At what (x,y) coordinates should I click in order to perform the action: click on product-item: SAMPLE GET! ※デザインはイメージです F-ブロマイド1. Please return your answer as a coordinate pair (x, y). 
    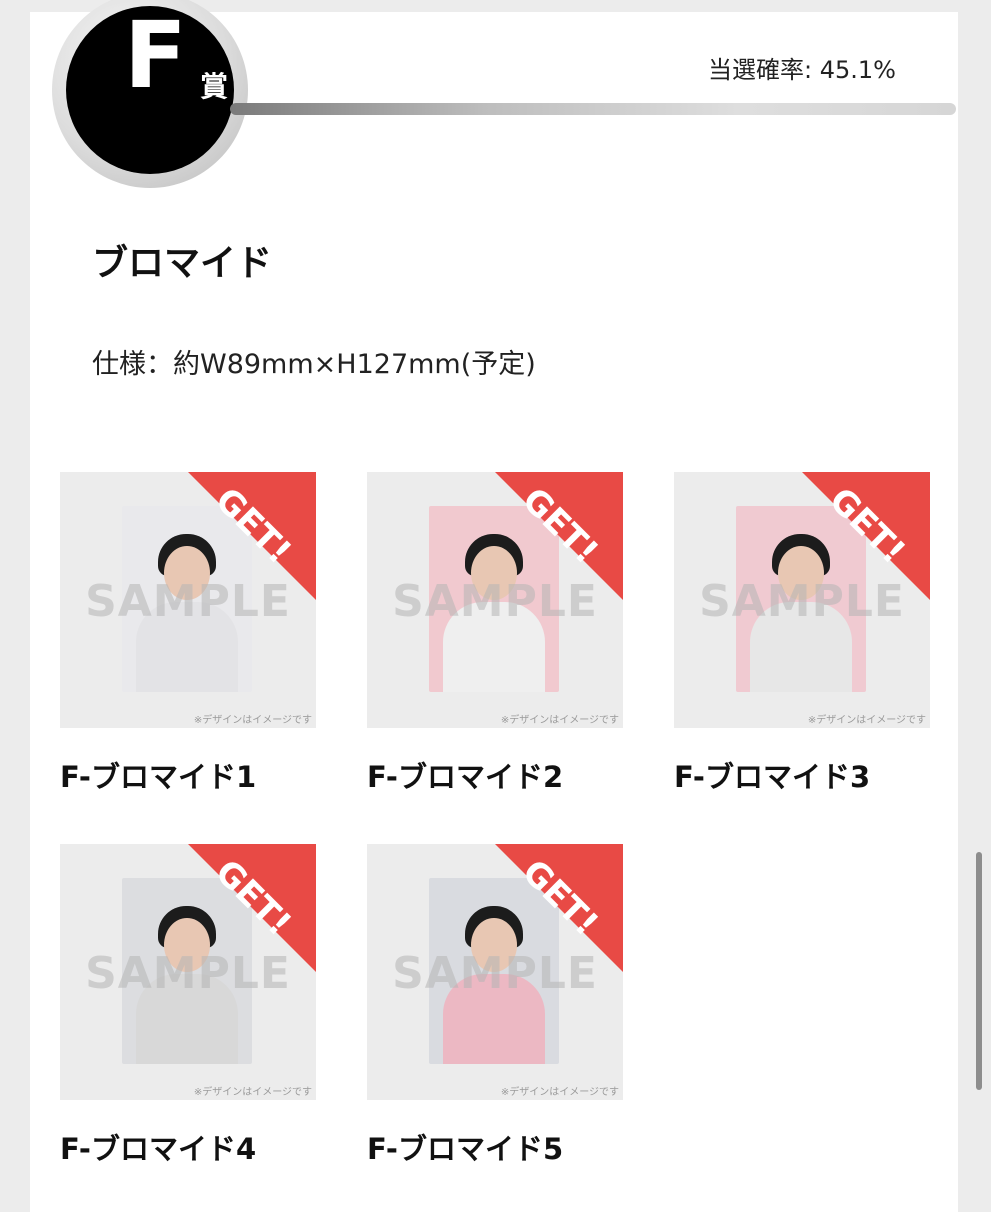
    Looking at the image, I should click on (188, 634).